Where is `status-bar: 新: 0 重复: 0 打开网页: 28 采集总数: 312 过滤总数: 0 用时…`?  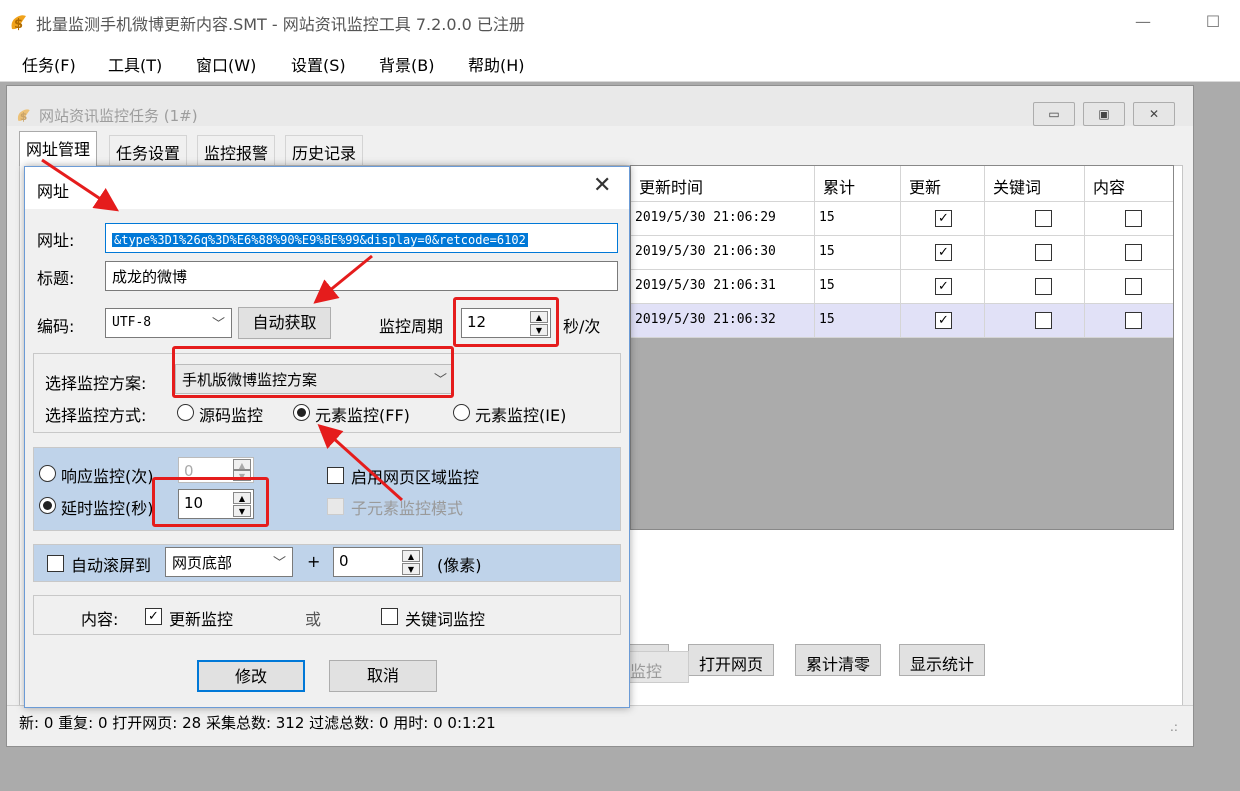 status-bar: 新: 0 重复: 0 打开网页: 28 采集总数: 312 过滤总数: 0 用时… is located at coordinates (600, 725).